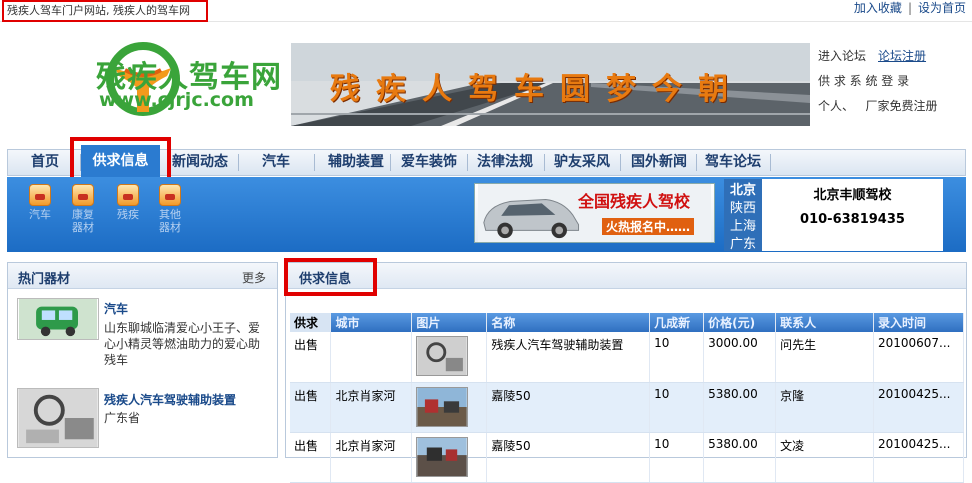 Image resolution: width=972 pixels, height=483 pixels. Describe the element at coordinates (634, 201) in the screenshot. I see `ad-title: 全国残疾人驾校` at that location.